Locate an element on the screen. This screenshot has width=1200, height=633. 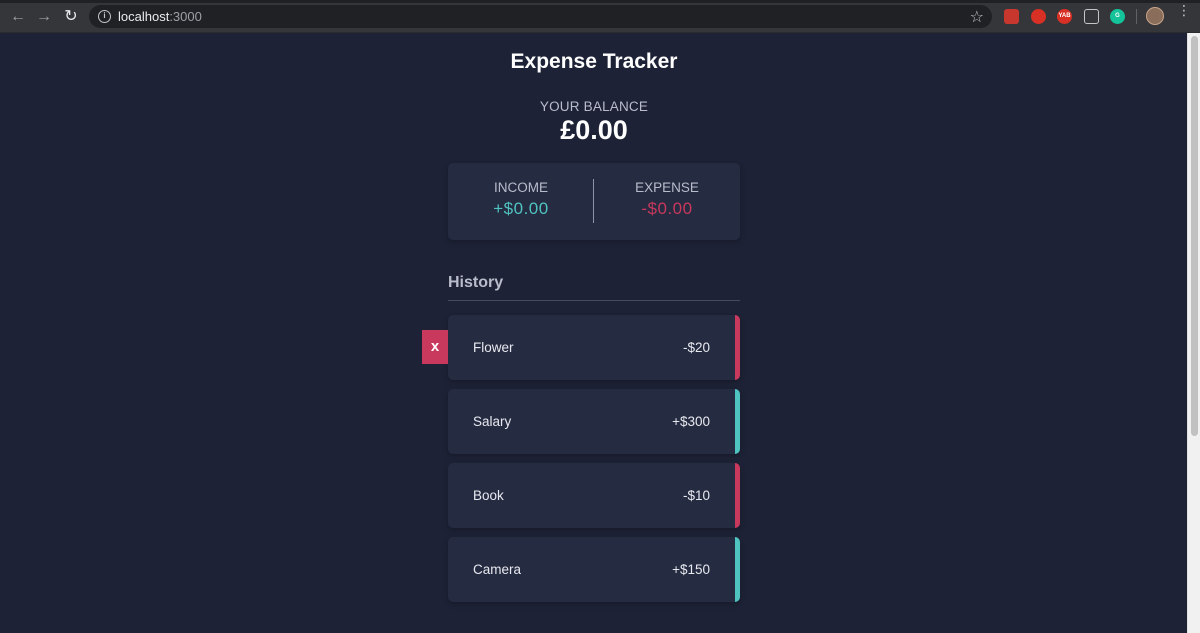
transaction-amount: +$150 is located at coordinates (691, 569).